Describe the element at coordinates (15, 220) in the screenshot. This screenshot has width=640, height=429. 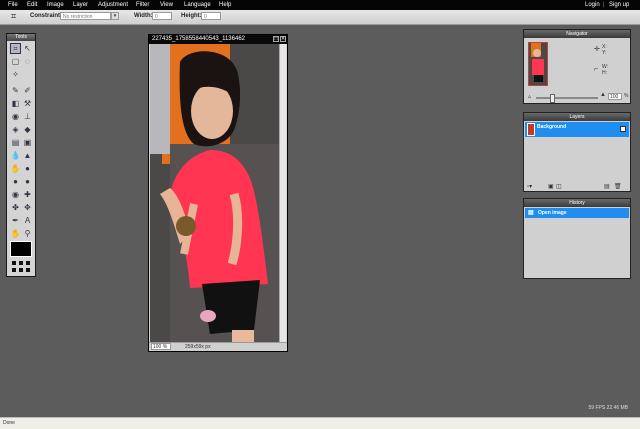
I see `color-picker-icon: ✒` at that location.